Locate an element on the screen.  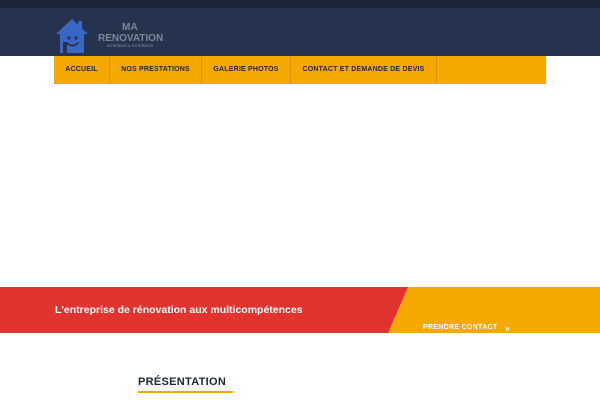
cta-label: PRENDRE CONTACT is located at coordinates (460, 327).